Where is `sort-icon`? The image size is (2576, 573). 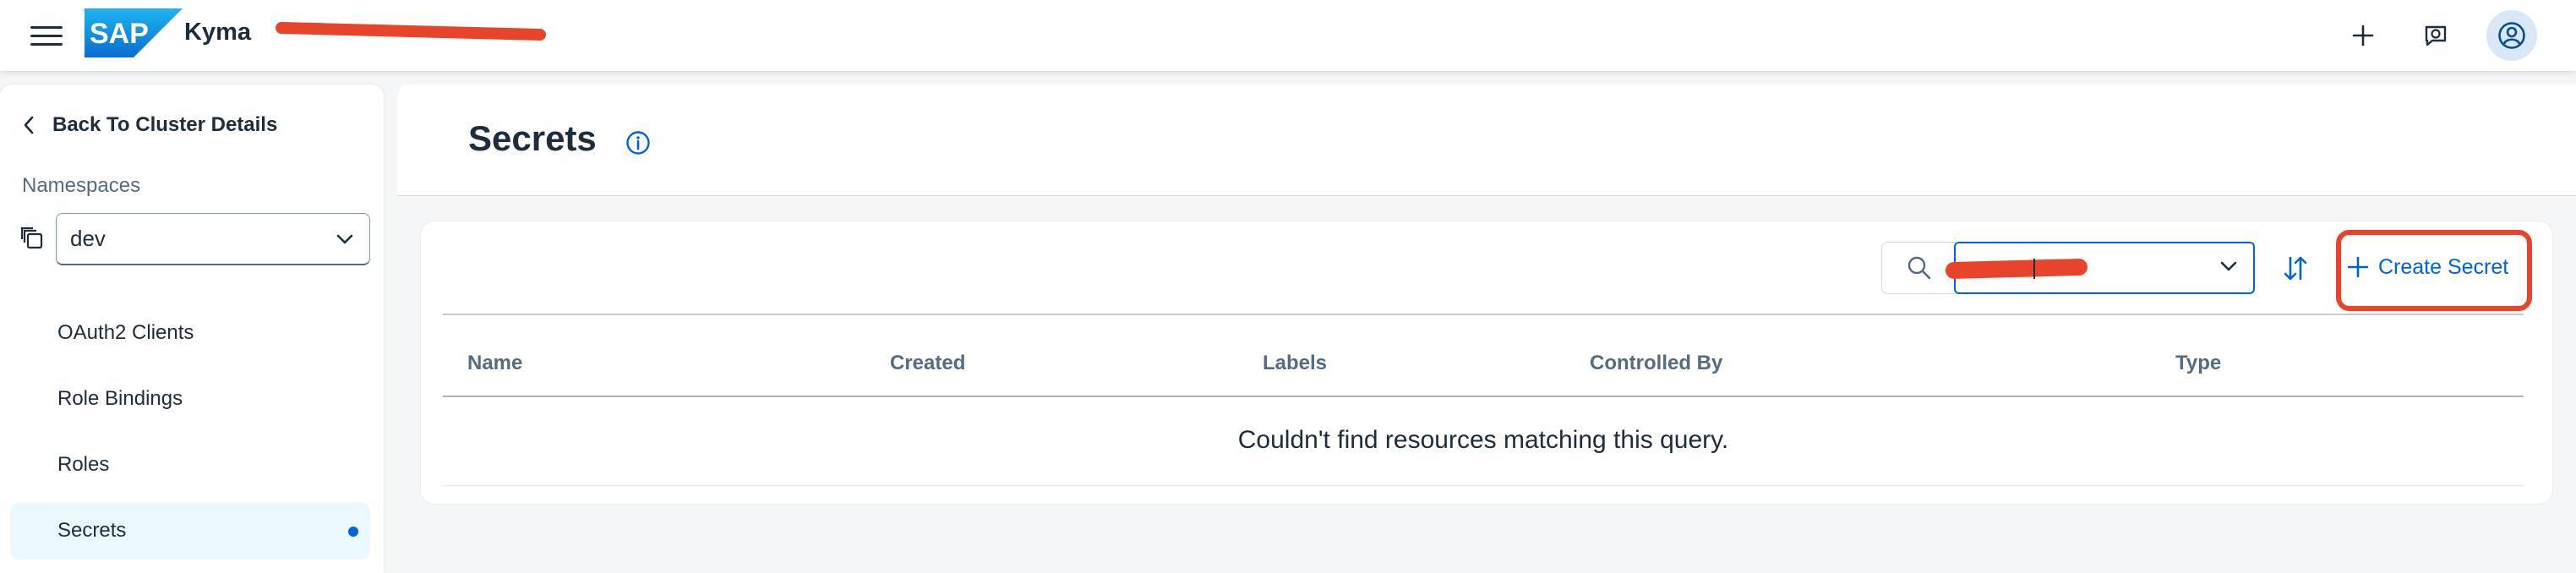
sort-icon is located at coordinates (2295, 268).